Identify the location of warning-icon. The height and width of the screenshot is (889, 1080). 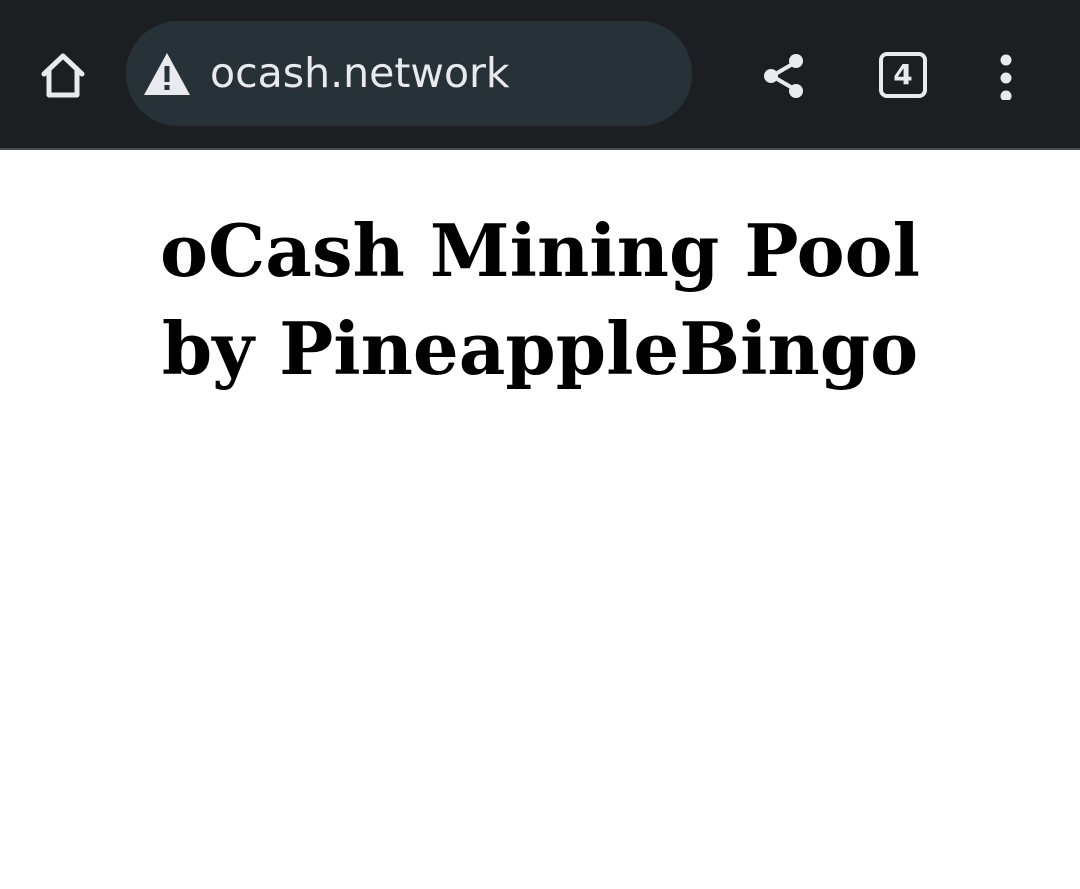
(167, 74).